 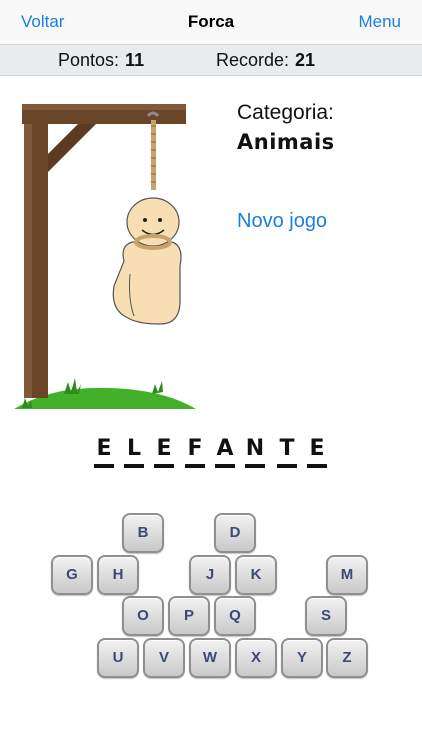 I want to click on word-letter: A, so click(x=225, y=451).